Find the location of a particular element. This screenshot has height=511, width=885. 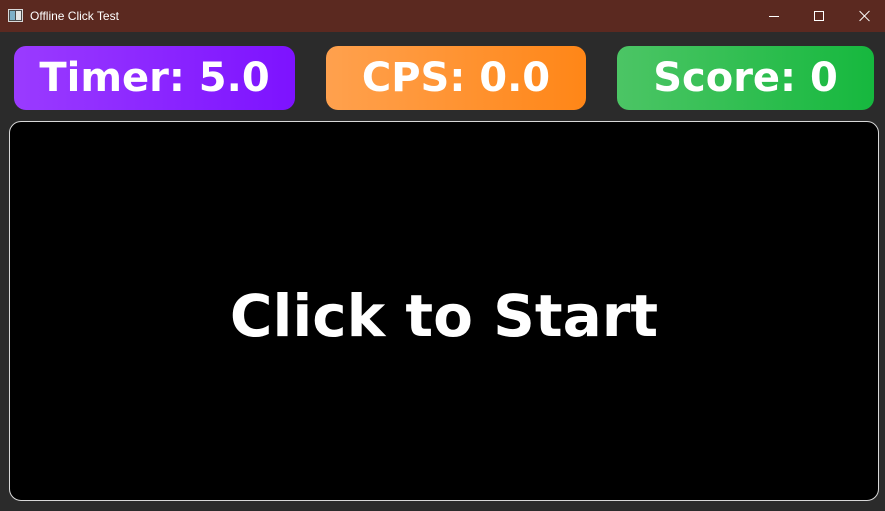

minimize-icon is located at coordinates (774, 16).